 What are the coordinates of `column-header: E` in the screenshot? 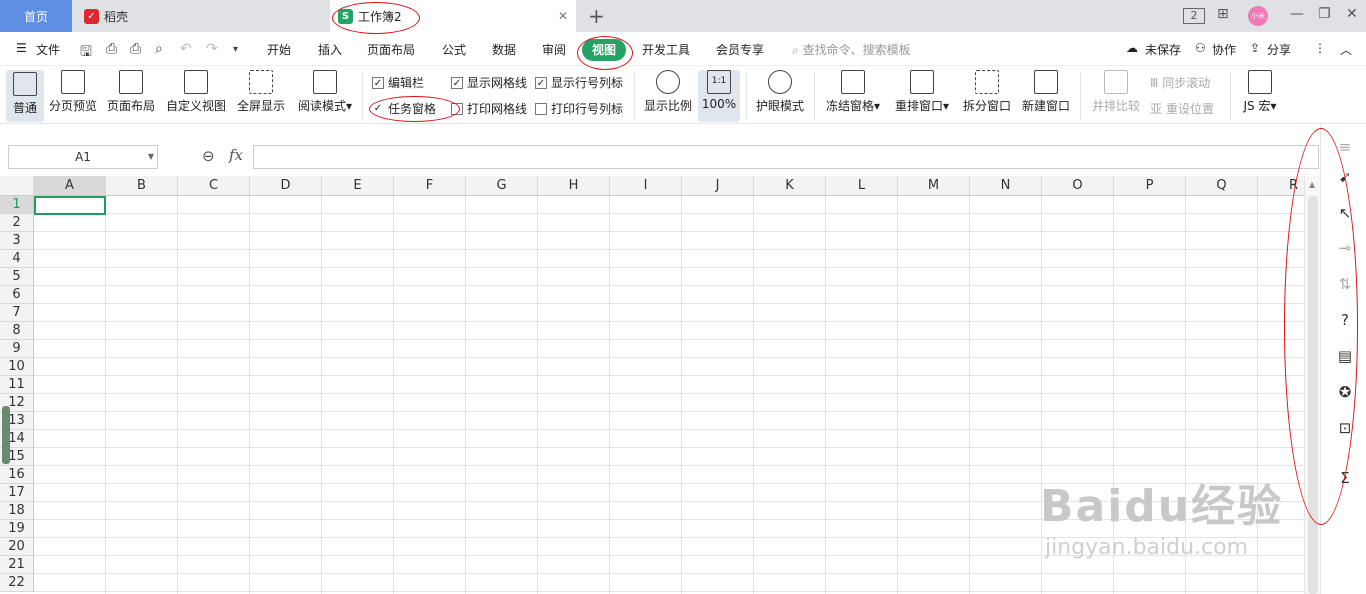 It's located at (358, 186).